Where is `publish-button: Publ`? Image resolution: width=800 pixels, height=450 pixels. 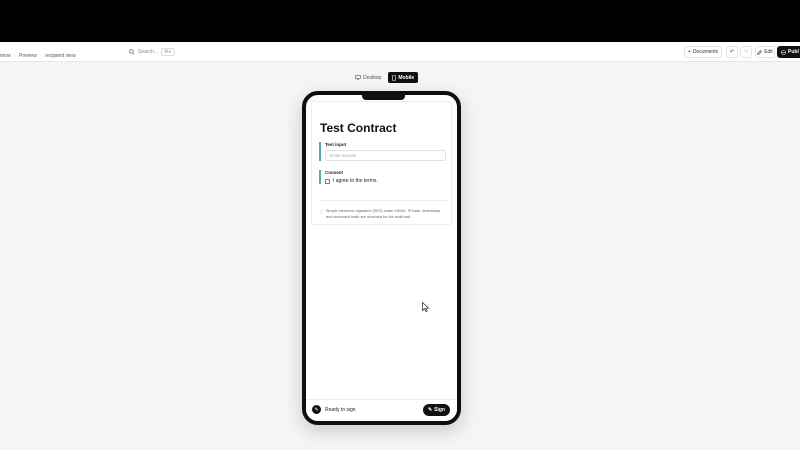
publish-button: Publ is located at coordinates (788, 52).